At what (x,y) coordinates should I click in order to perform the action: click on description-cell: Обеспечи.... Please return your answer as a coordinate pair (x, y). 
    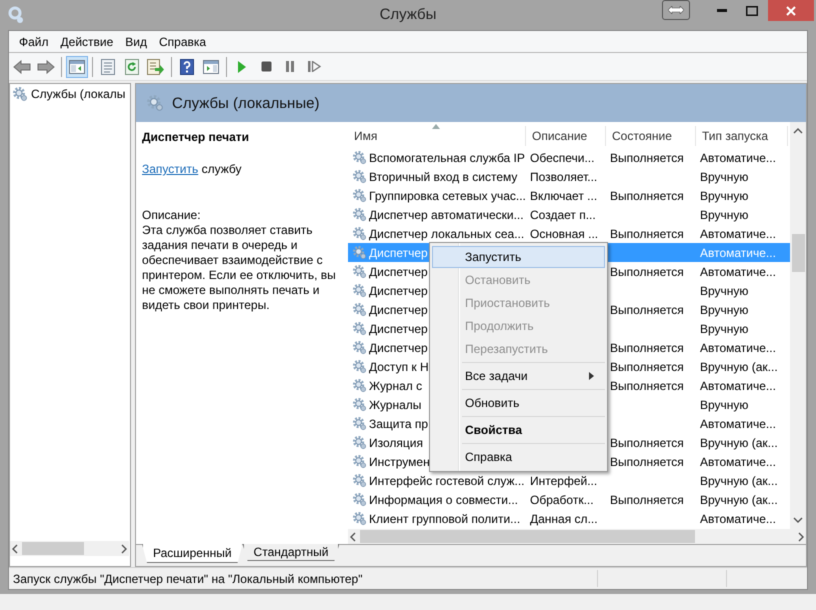
    Looking at the image, I should click on (562, 157).